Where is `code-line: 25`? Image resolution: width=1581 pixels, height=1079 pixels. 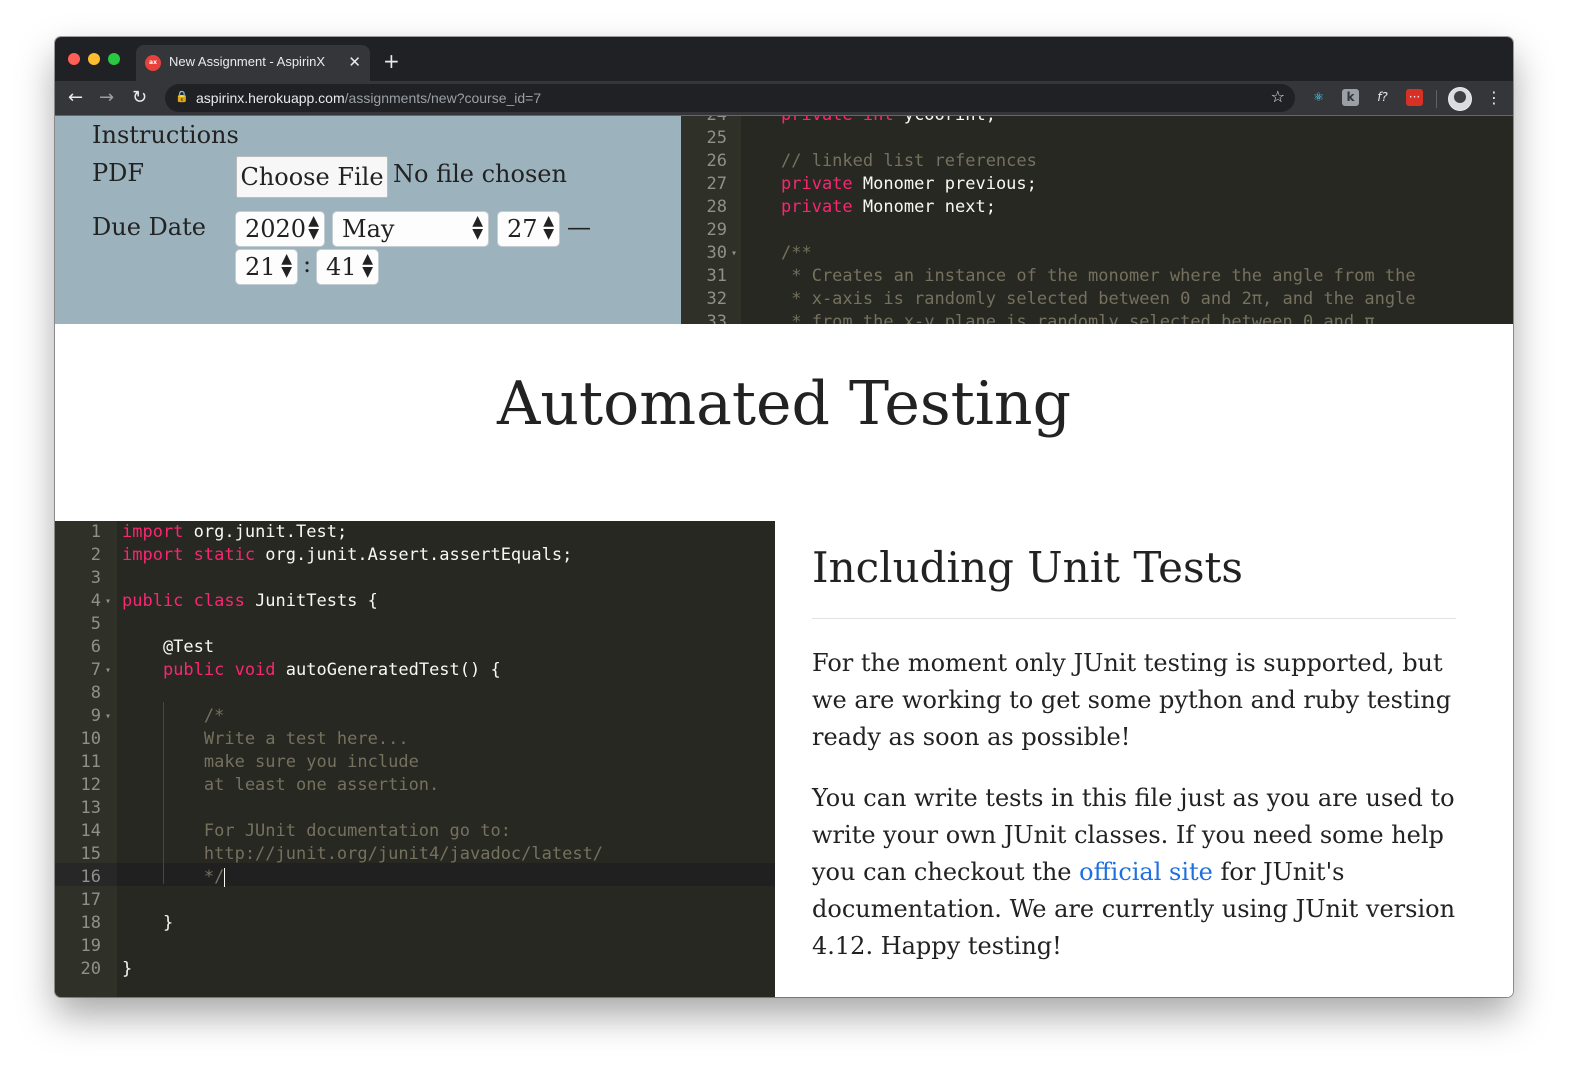 code-line: 25 is located at coordinates (1097, 138).